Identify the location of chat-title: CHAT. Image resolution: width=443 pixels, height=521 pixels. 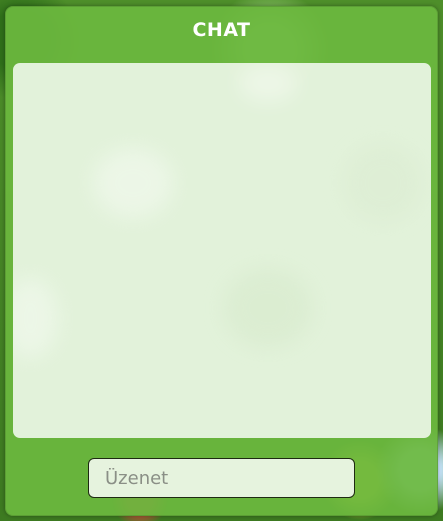
(221, 30).